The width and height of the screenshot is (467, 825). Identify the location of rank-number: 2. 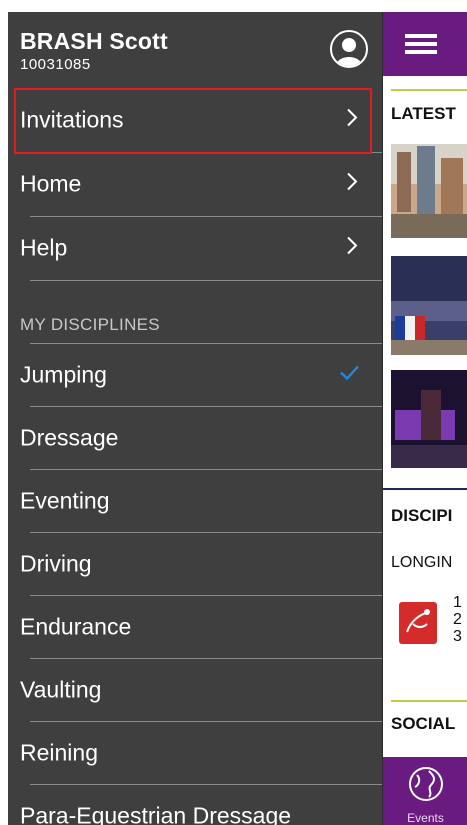
(457, 619).